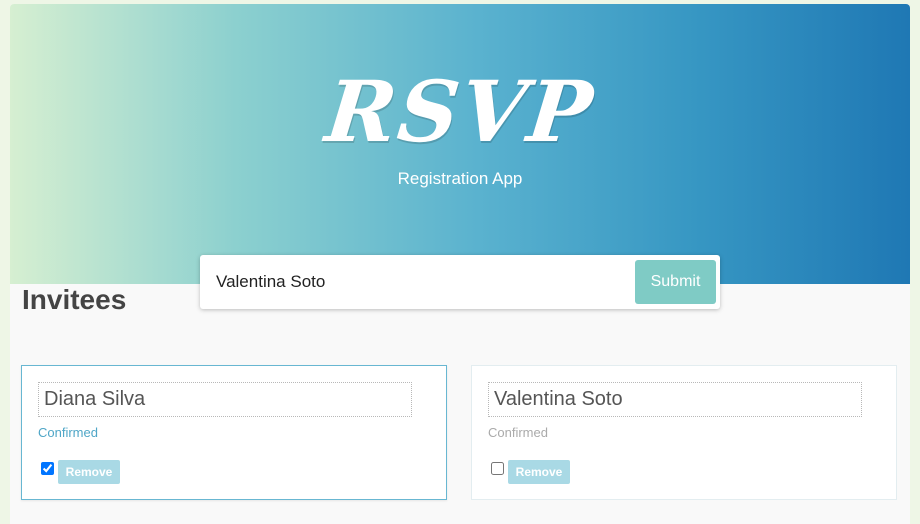  Describe the element at coordinates (234, 432) in the screenshot. I see `invitee-card: Diana Silva Confirmed Remove` at that location.